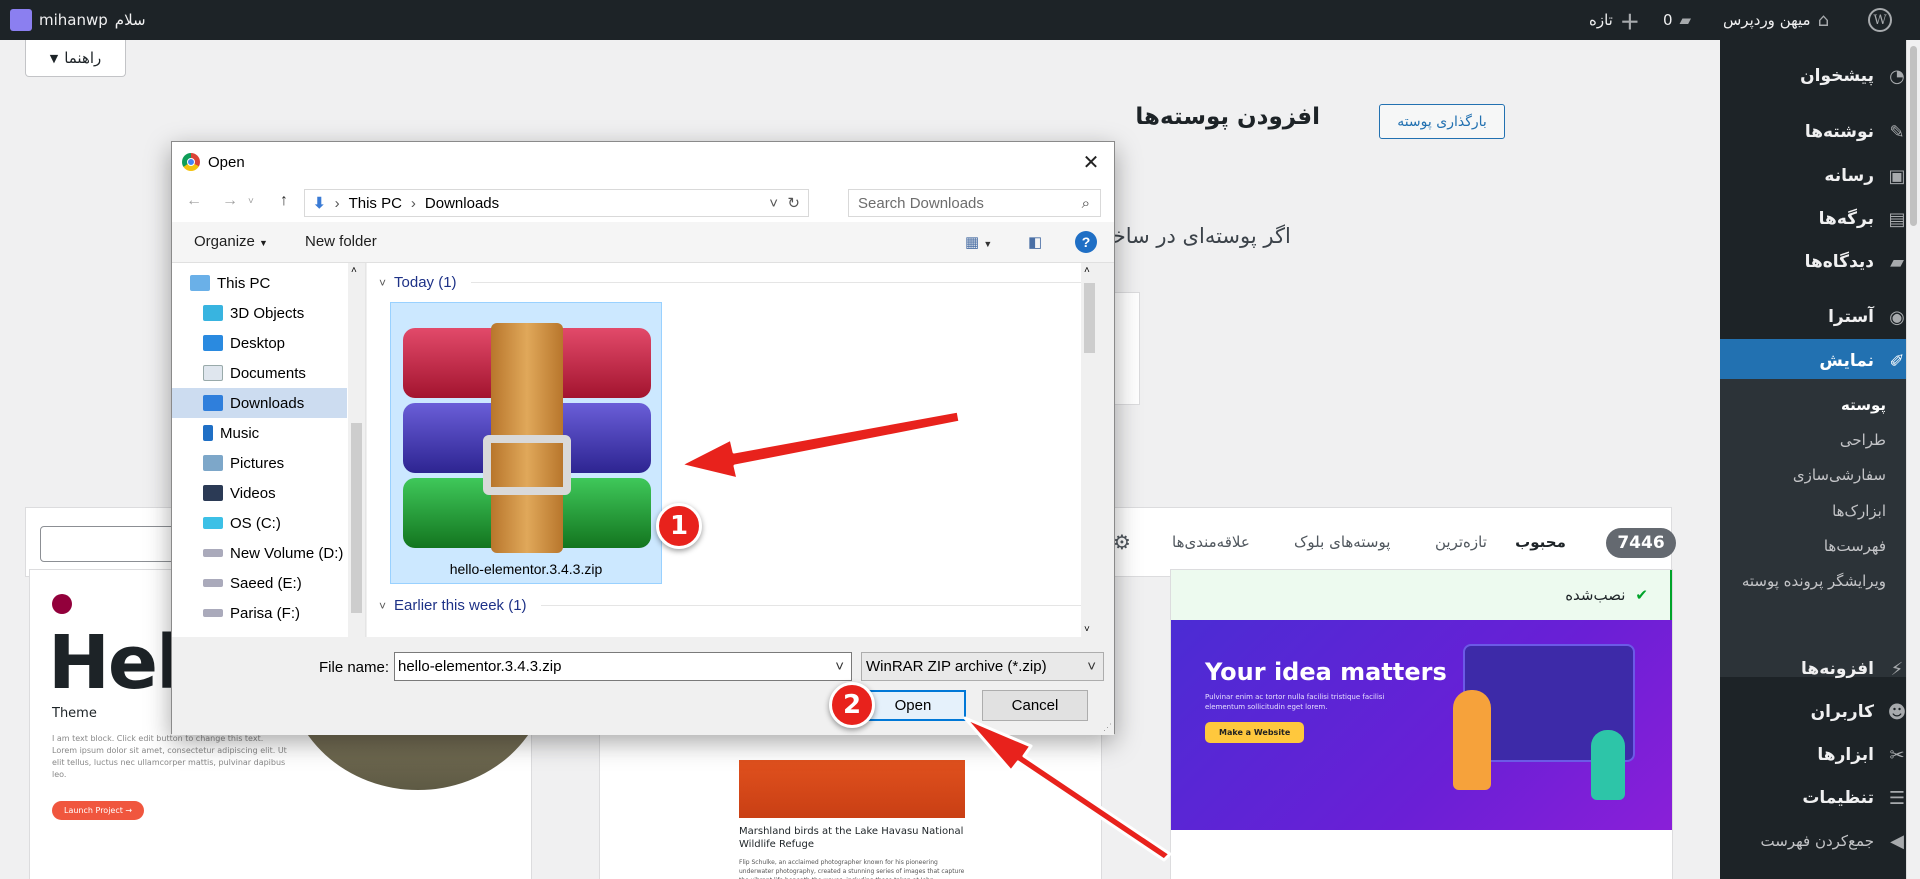  What do you see at coordinates (130, 20) in the screenshot?
I see `admin-greeting: سلام` at bounding box center [130, 20].